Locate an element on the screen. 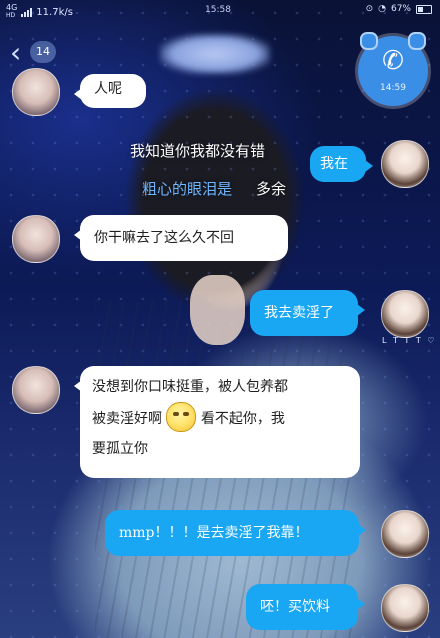 This screenshot has height=638, width=440. chevron-left-icon: ‹ is located at coordinates (16, 52).